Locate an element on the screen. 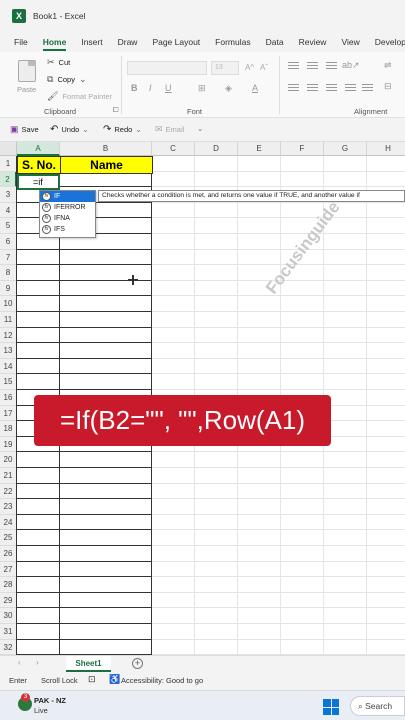  indent-increase-icon is located at coordinates (367, 88).